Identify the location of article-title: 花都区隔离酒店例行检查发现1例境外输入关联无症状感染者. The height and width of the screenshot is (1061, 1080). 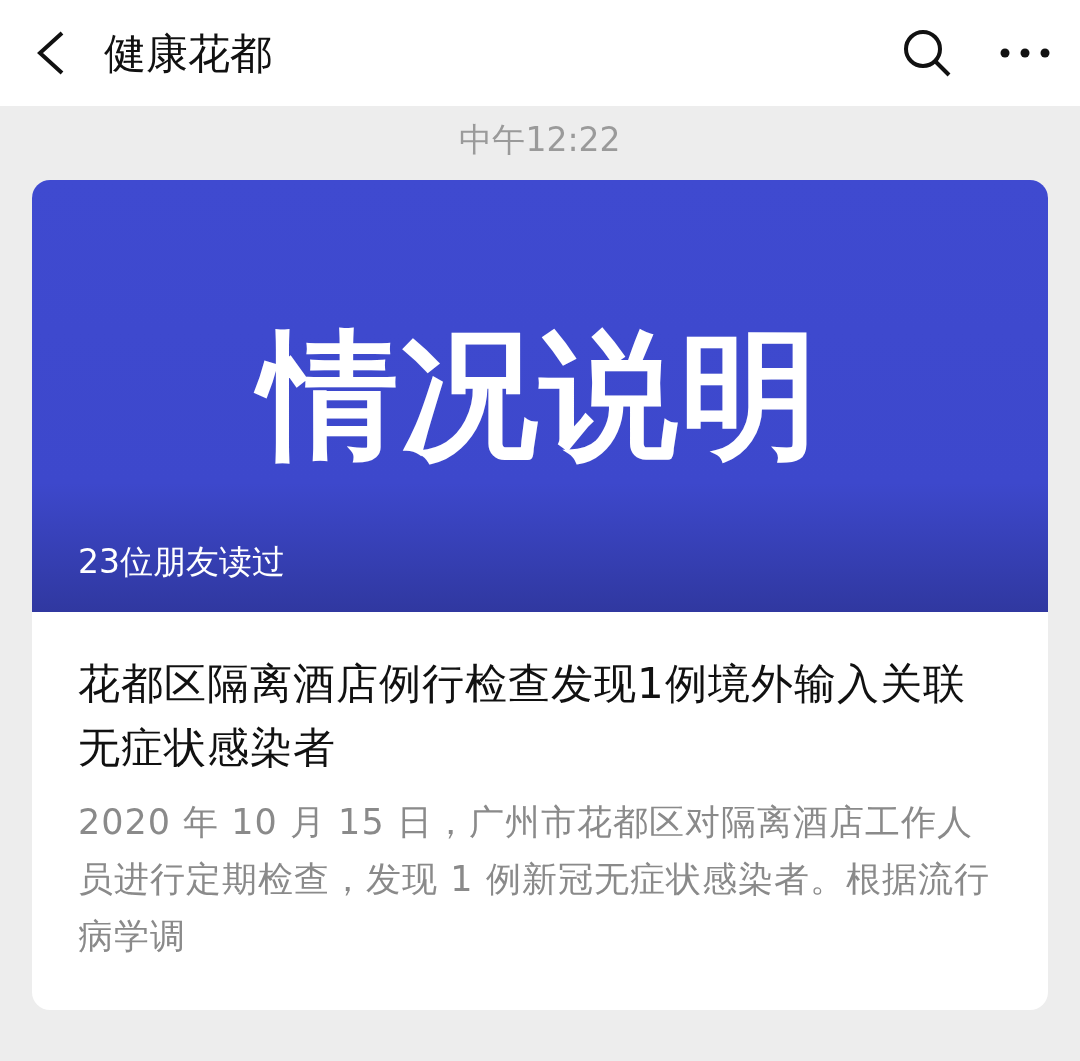
(540, 696).